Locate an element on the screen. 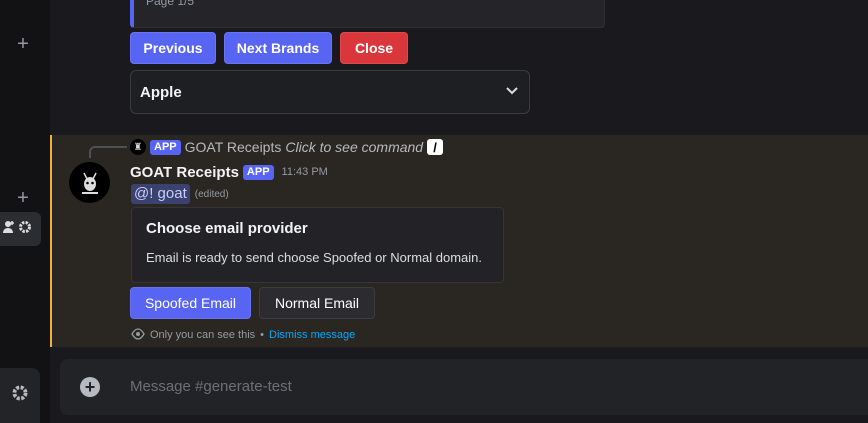 The image size is (868, 423). embed-title: Choose email provider is located at coordinates (227, 228).